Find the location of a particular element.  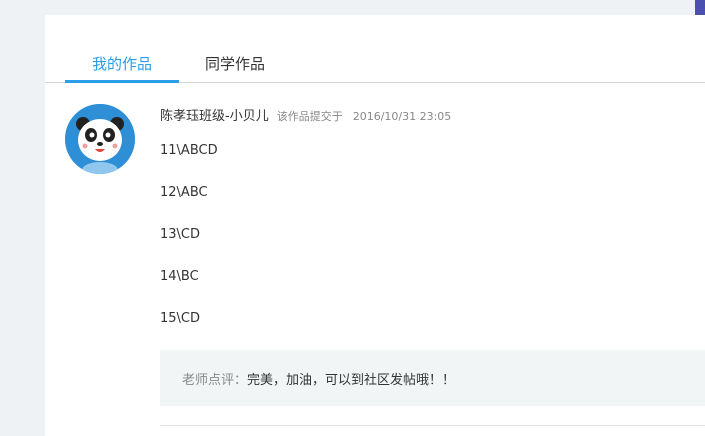

tab-my-works: 我的作品 is located at coordinates (122, 67).